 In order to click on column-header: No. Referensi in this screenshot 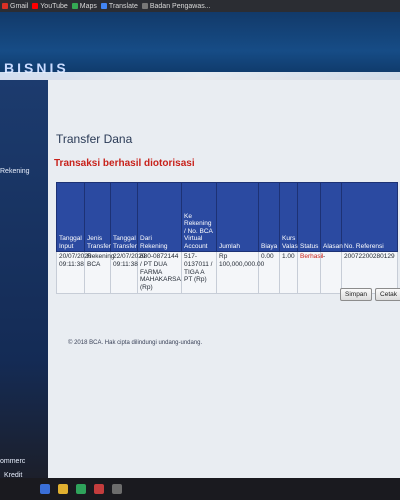, I will do `click(369, 217)`.